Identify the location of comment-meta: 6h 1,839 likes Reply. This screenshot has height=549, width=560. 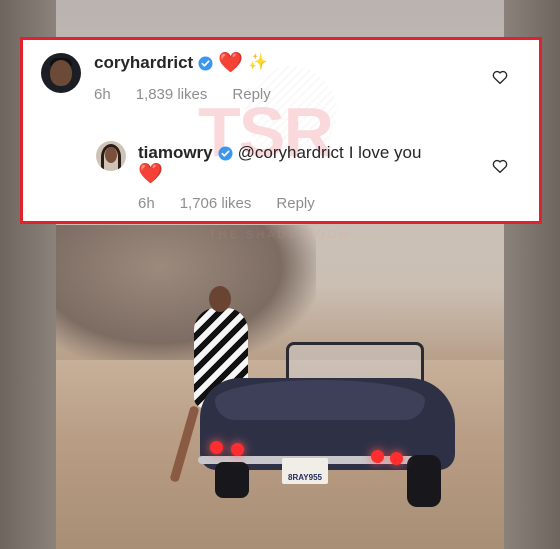
(195, 94).